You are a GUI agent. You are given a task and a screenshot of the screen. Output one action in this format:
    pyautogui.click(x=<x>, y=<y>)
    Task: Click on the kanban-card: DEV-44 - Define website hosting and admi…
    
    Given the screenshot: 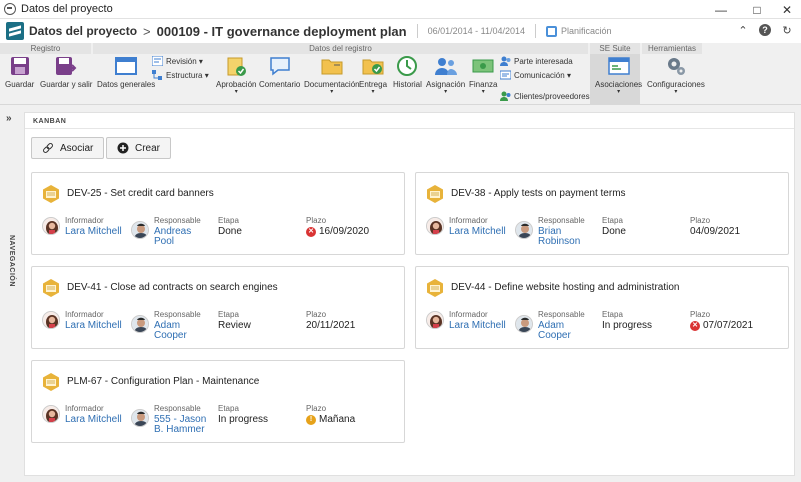 What is the action you would take?
    pyautogui.click(x=602, y=307)
    